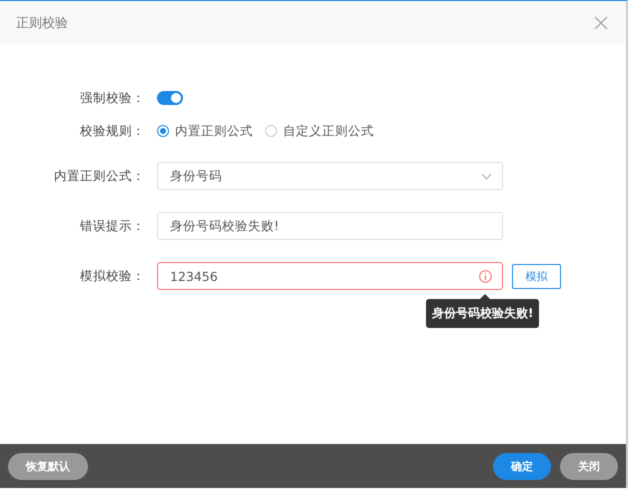 The image size is (630, 490). What do you see at coordinates (319, 131) in the screenshot?
I see `radio-option: 自定义正则公式` at bounding box center [319, 131].